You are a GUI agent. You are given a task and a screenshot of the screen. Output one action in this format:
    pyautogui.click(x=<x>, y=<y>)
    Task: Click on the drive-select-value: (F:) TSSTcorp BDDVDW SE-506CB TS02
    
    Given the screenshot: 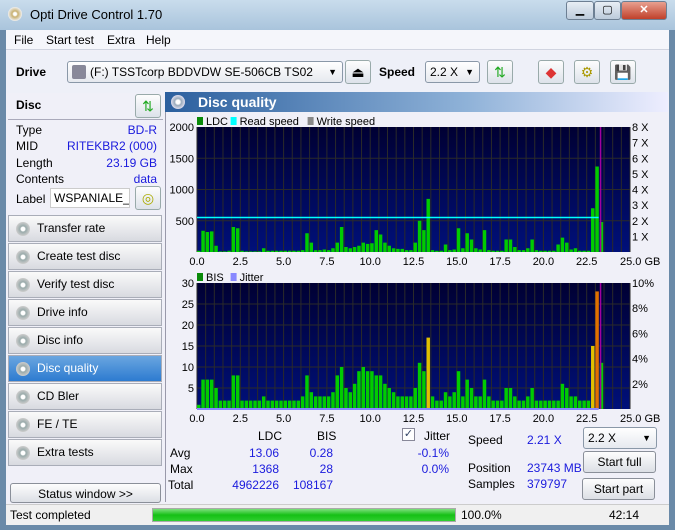 What is the action you would take?
    pyautogui.click(x=201, y=72)
    